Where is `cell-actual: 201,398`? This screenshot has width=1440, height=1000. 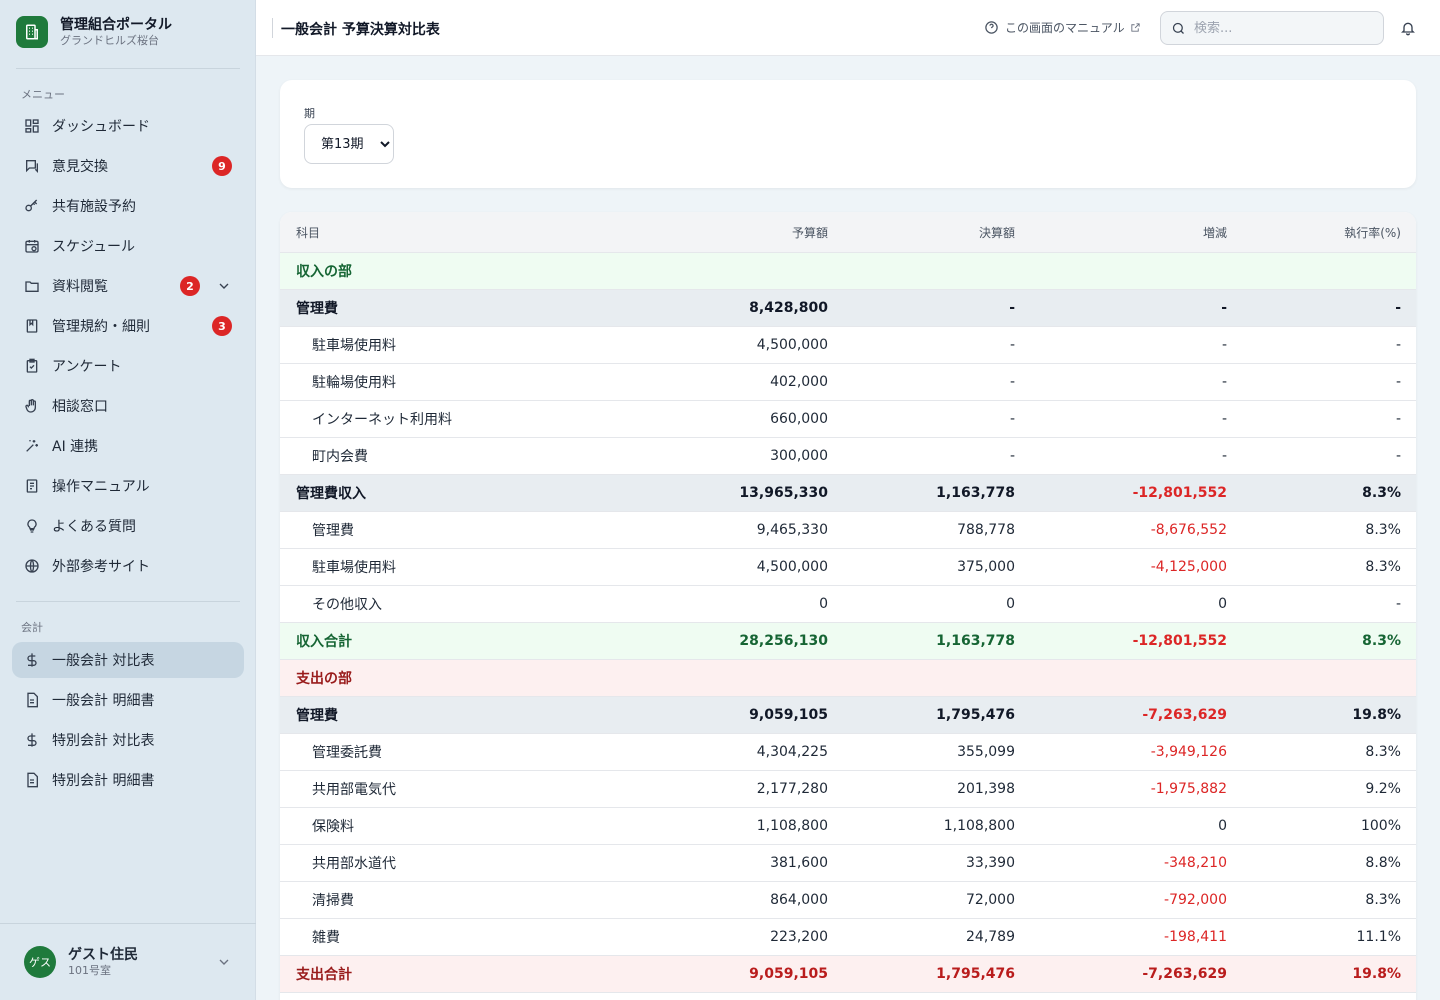 cell-actual: 201,398 is located at coordinates (986, 789).